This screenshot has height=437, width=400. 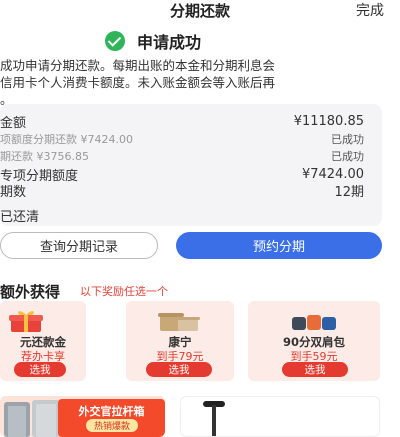 What do you see at coordinates (214, 418) in the screenshot?
I see `suitcase-handle-image` at bounding box center [214, 418].